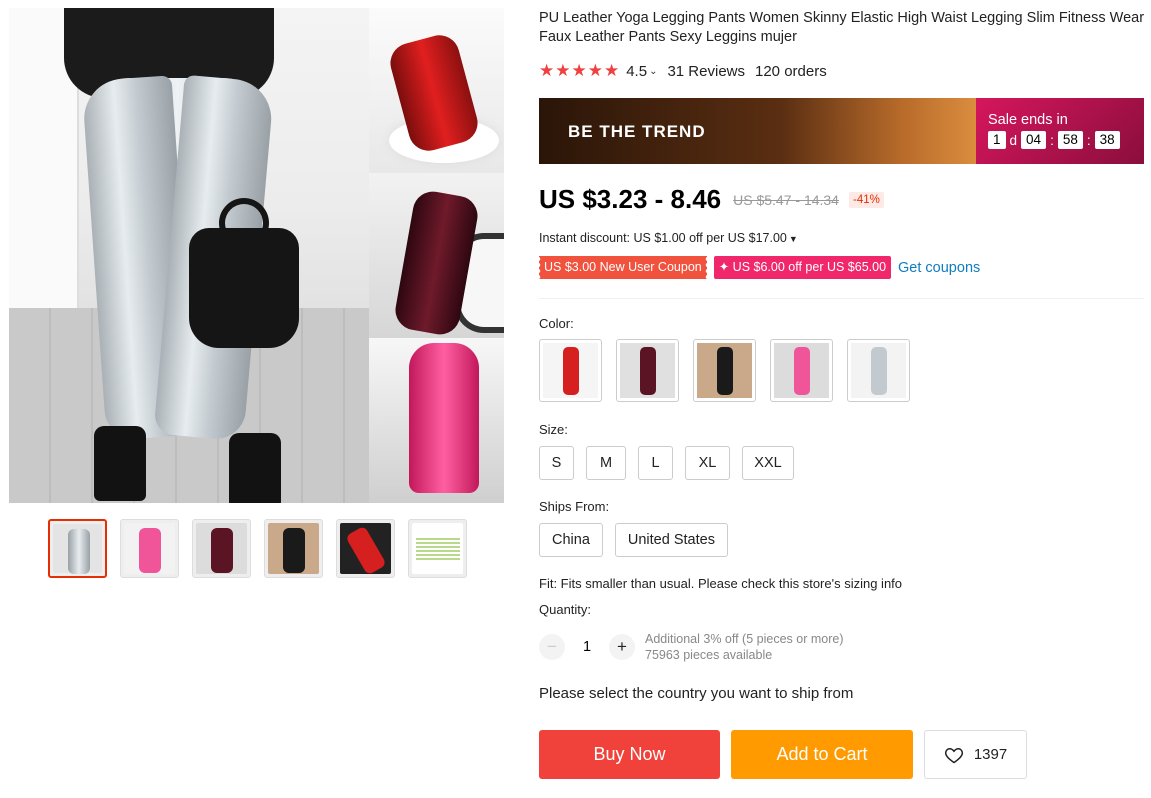  Describe the element at coordinates (791, 71) in the screenshot. I see `orders-count: 120 orders` at that location.